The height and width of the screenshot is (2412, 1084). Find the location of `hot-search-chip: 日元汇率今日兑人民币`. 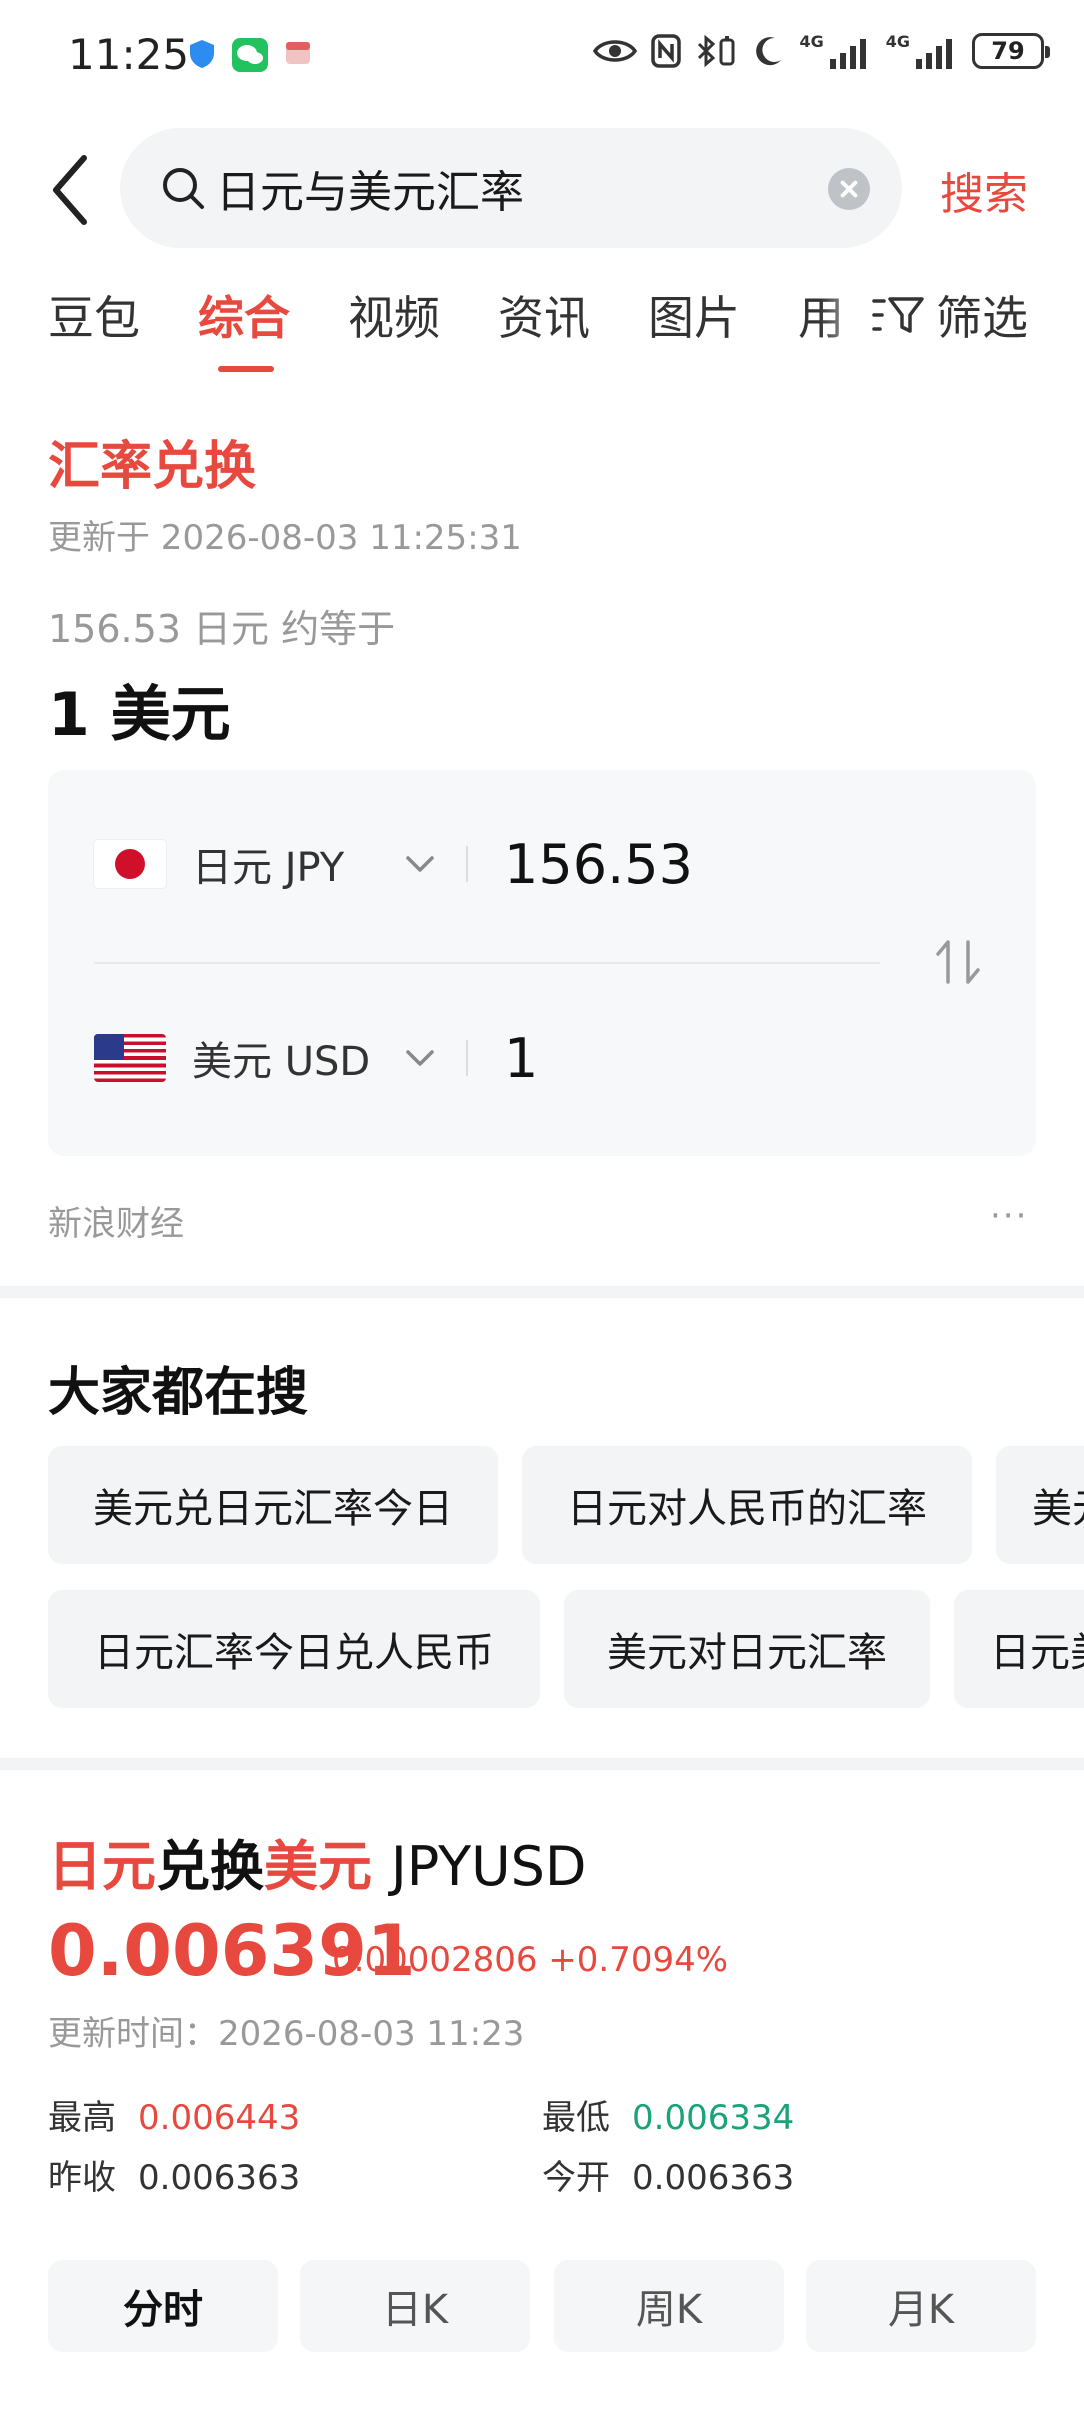

hot-search-chip: 日元汇率今日兑人民币 is located at coordinates (294, 1649).